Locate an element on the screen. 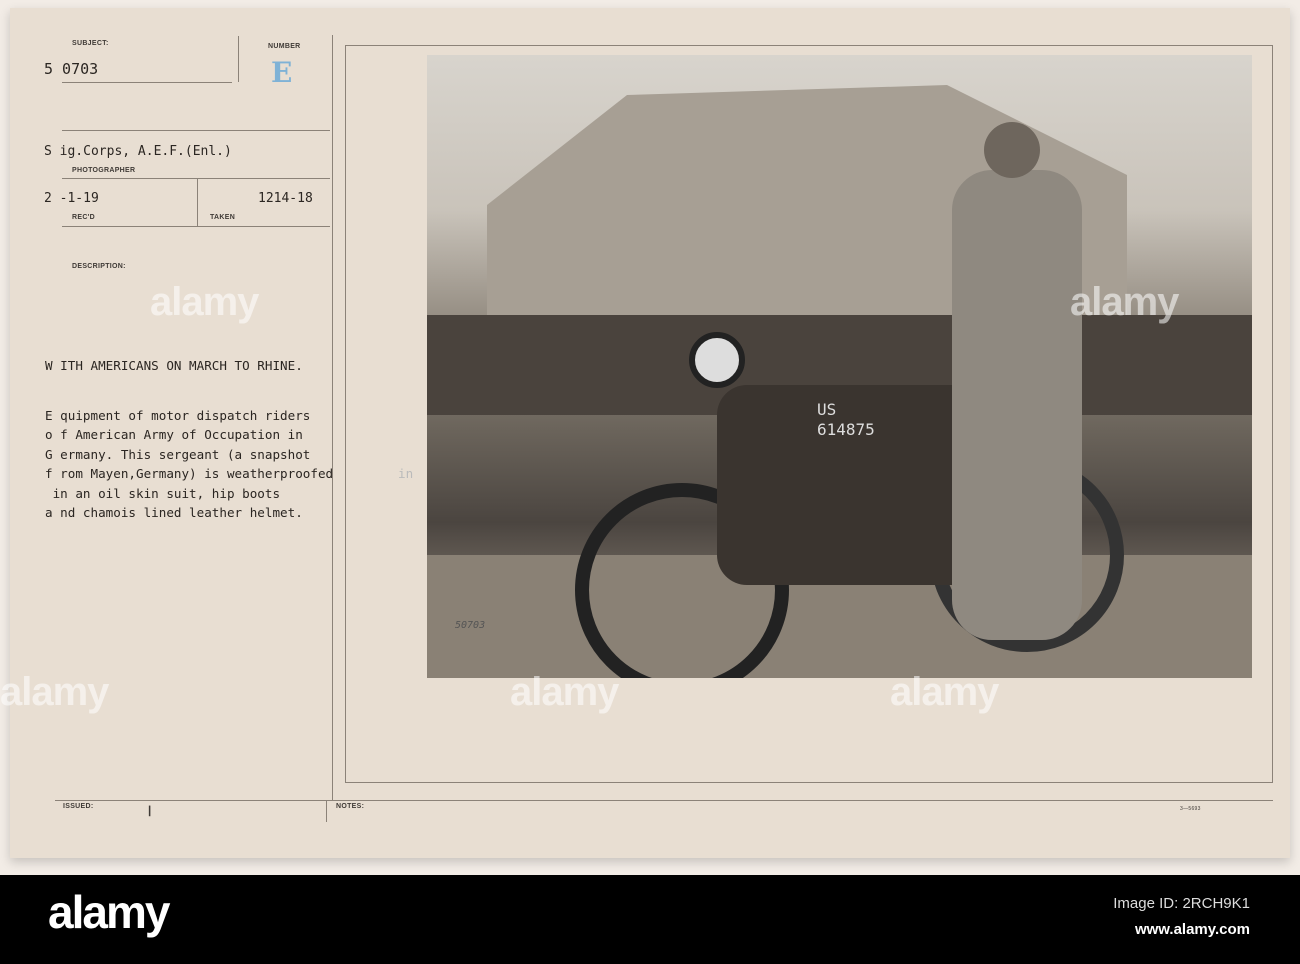  photo-number-stamp: 50703 is located at coordinates (470, 625).